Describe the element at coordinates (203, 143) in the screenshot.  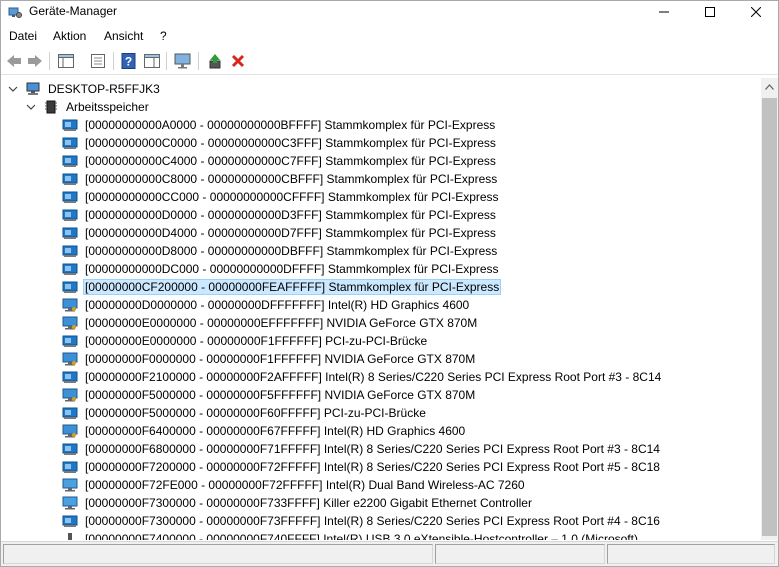
I see `memory-range: [00000000000C0000 - 00000000000C3FFF]` at that location.